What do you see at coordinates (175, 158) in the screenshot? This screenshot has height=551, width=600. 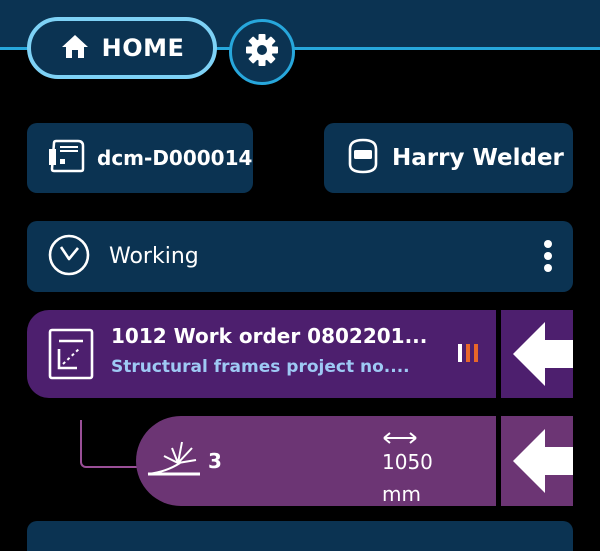 I see `station-id: dcm-D000014` at bounding box center [175, 158].